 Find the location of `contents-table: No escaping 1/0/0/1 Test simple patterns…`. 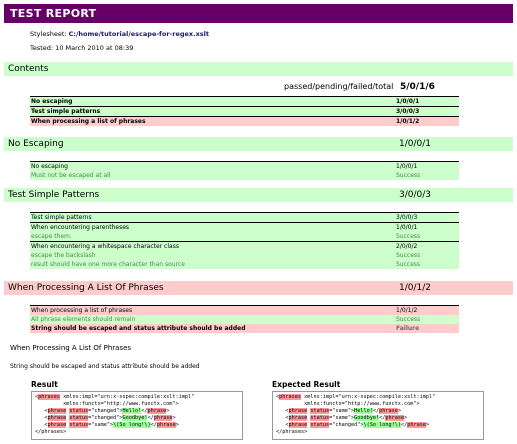

contents-table: No escaping 1/0/0/1 Test simple patterns… is located at coordinates (244, 111).